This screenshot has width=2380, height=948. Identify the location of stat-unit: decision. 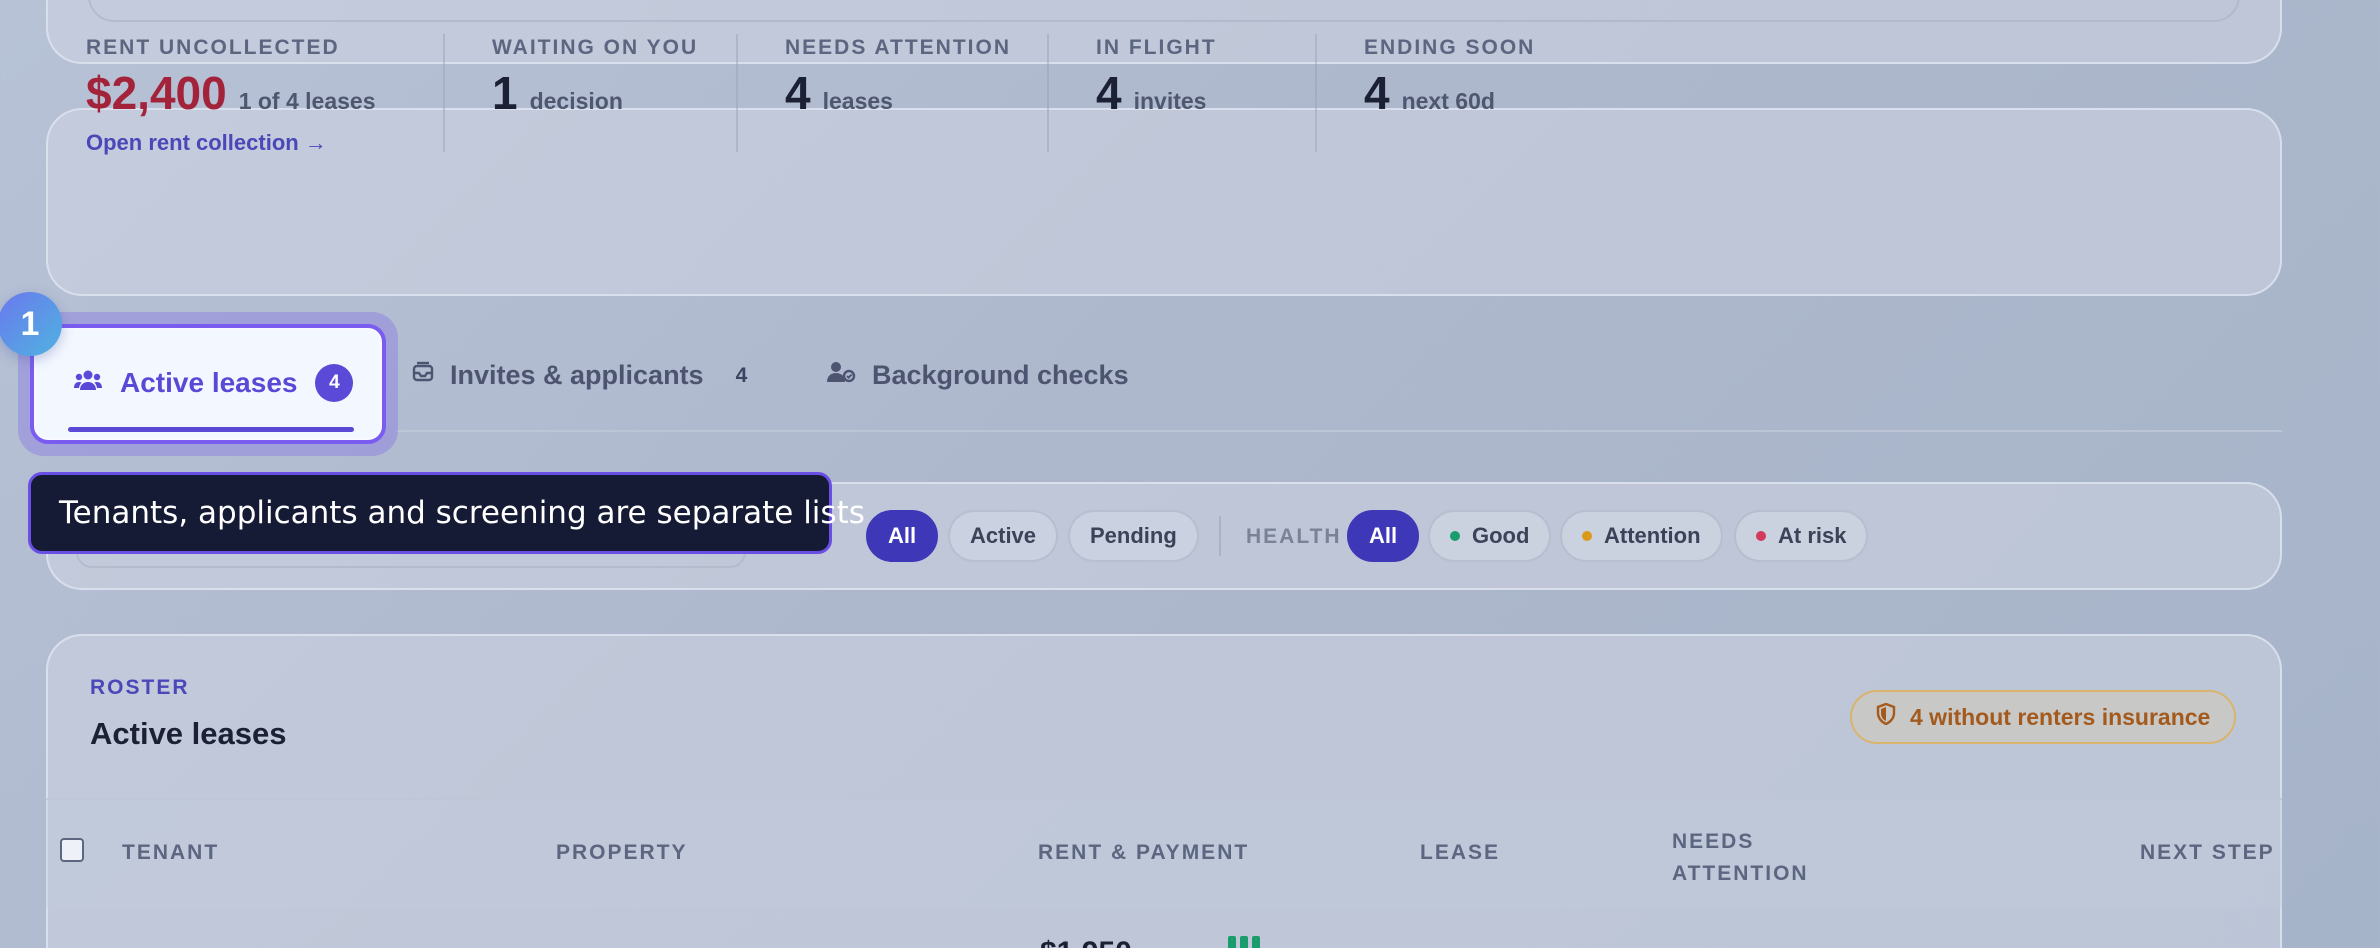
(576, 101).